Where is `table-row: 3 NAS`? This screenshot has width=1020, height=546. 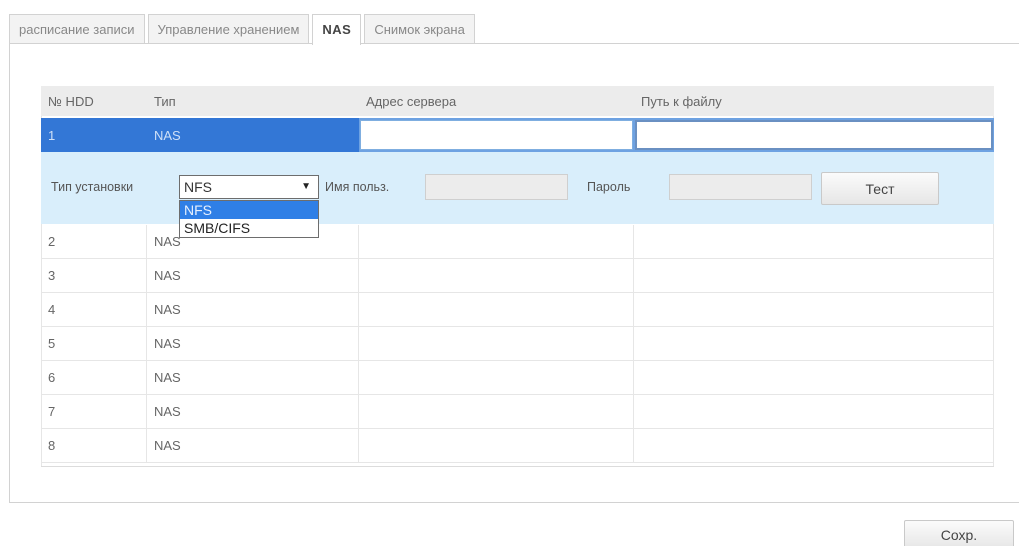
table-row: 3 NAS is located at coordinates (517, 276).